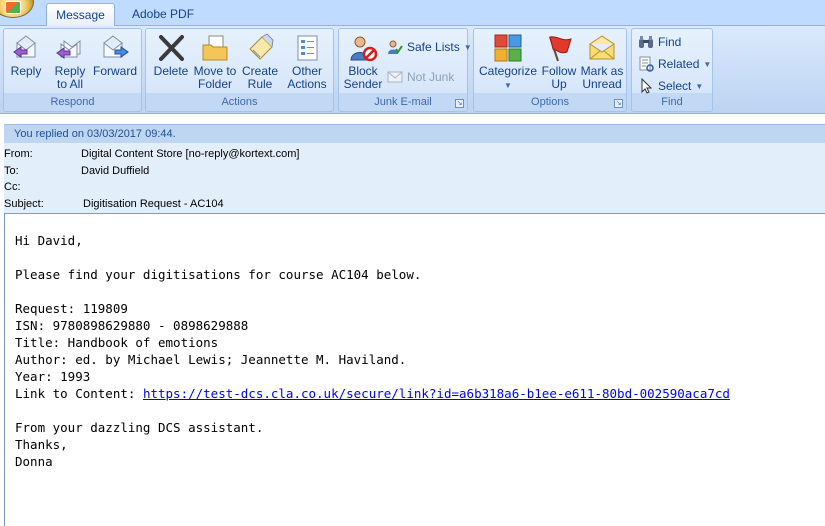 The height and width of the screenshot is (526, 825). Describe the element at coordinates (26, 71) in the screenshot. I see `reply-label: Reply` at that location.